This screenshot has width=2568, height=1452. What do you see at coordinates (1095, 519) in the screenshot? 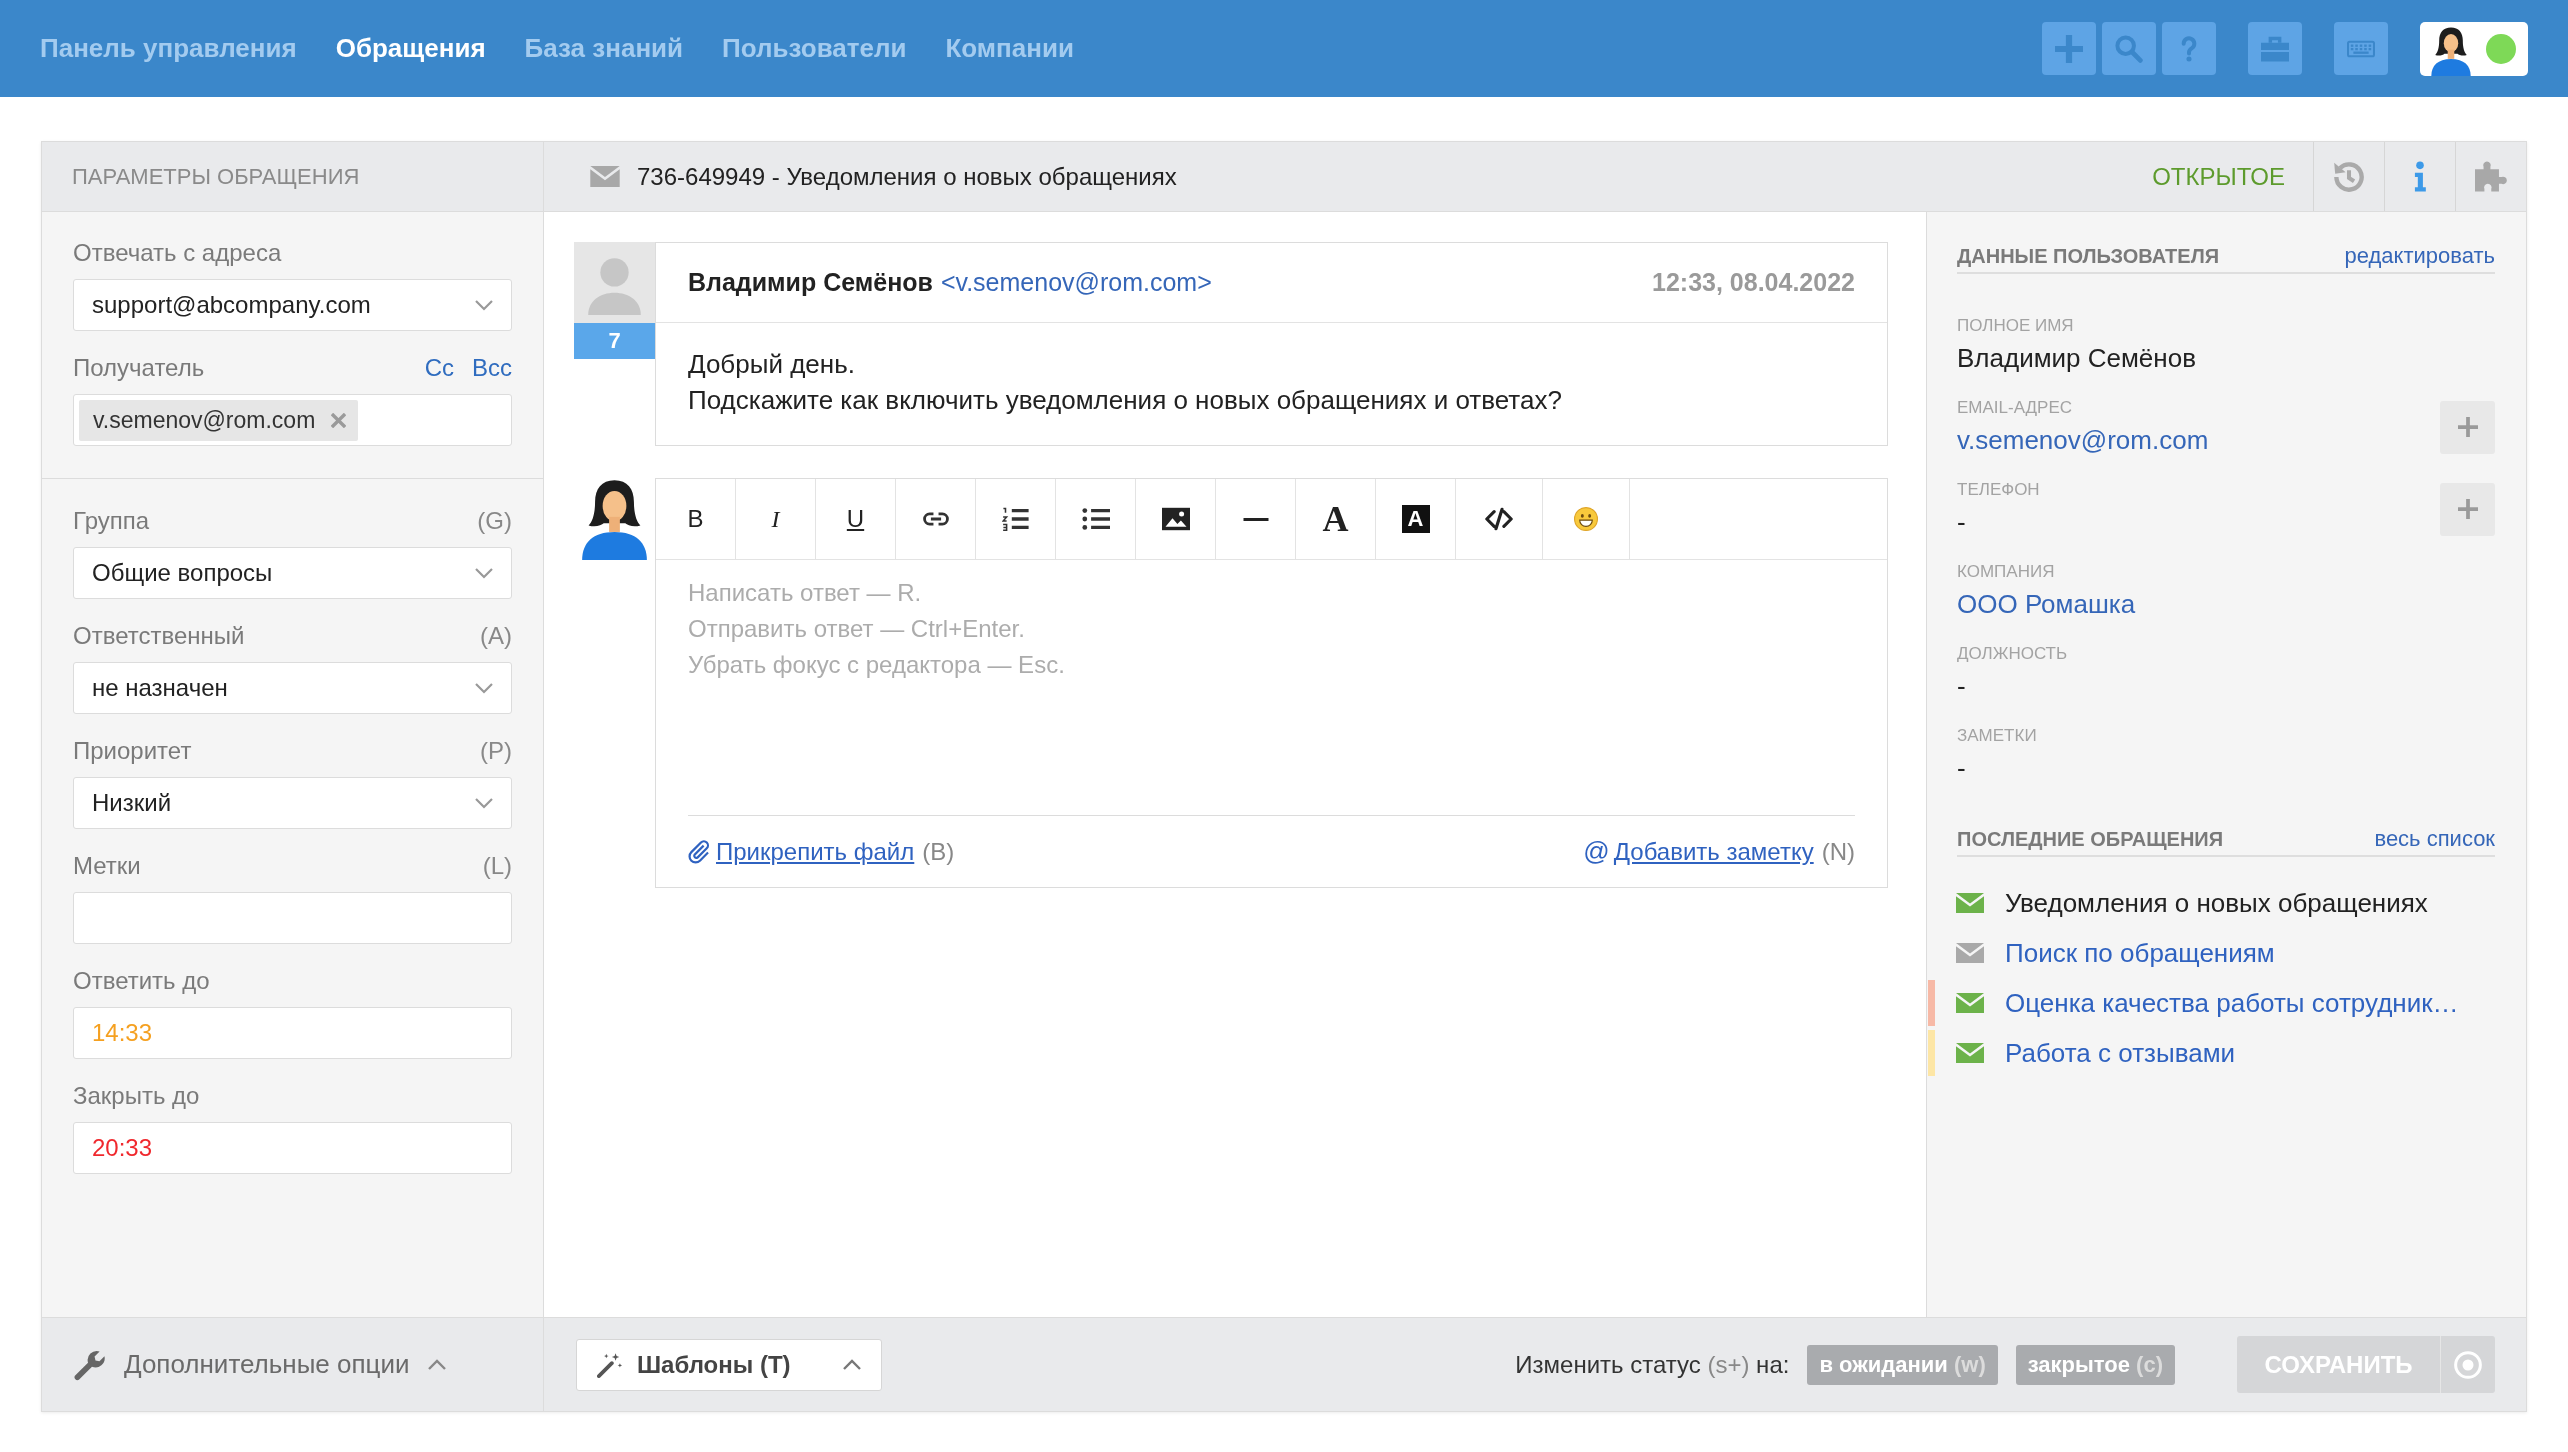
I see `bullet-list-icon` at bounding box center [1095, 519].